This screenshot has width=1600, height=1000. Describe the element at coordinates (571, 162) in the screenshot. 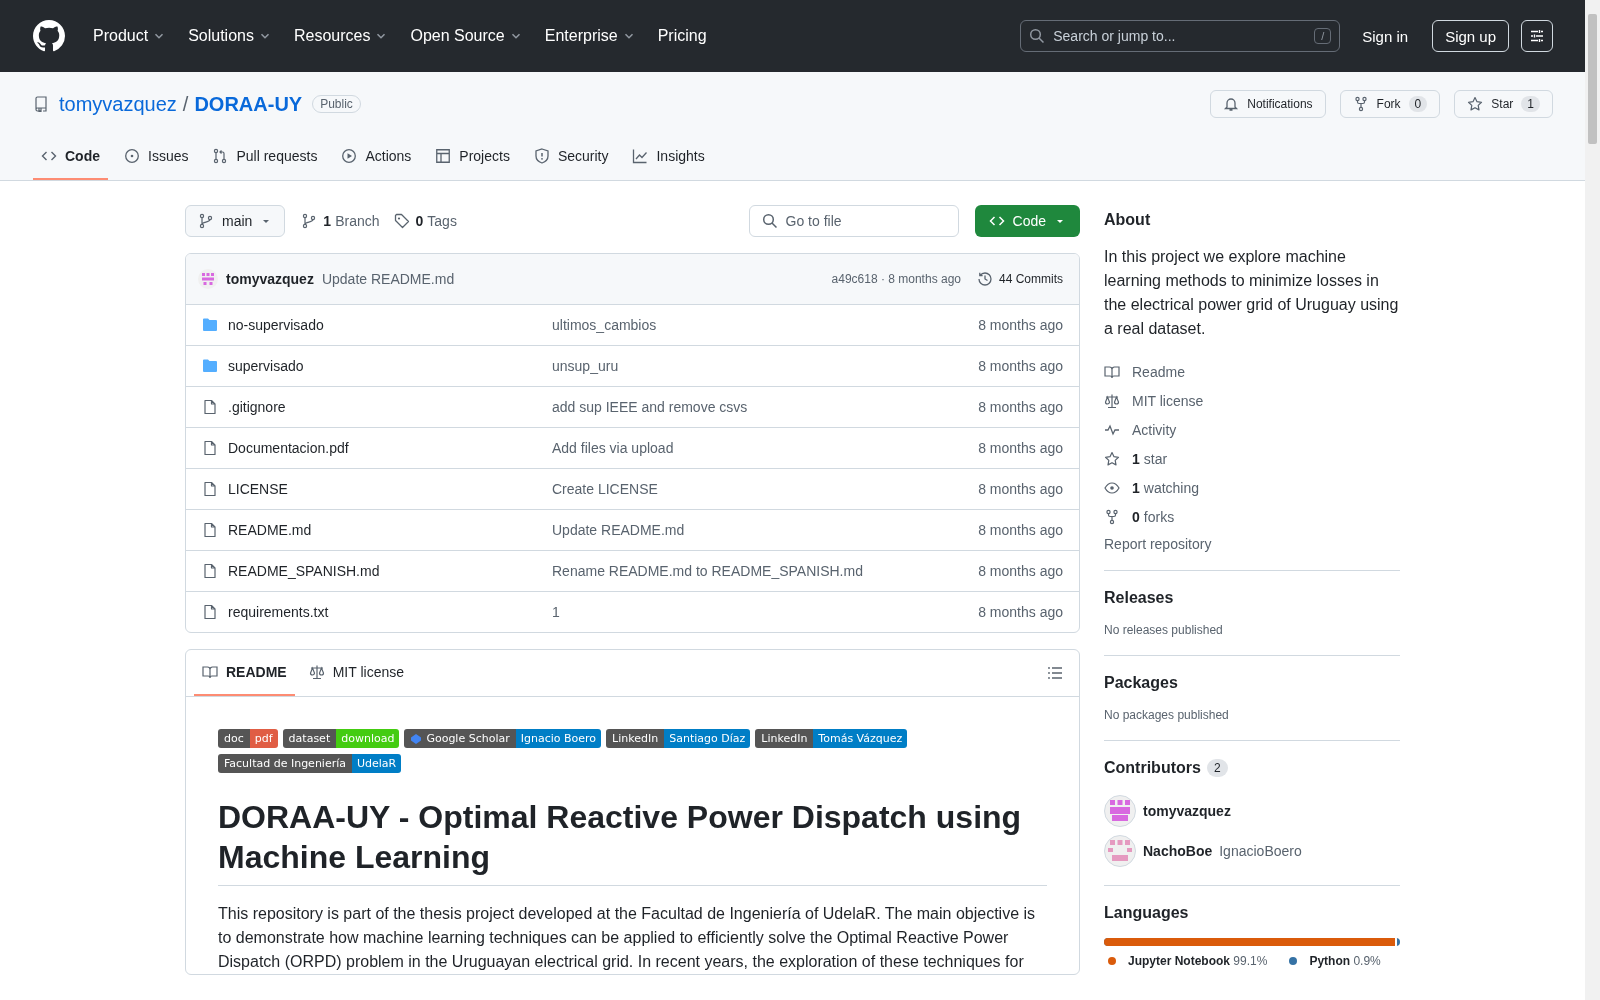

I see `repository-tab: Security` at that location.